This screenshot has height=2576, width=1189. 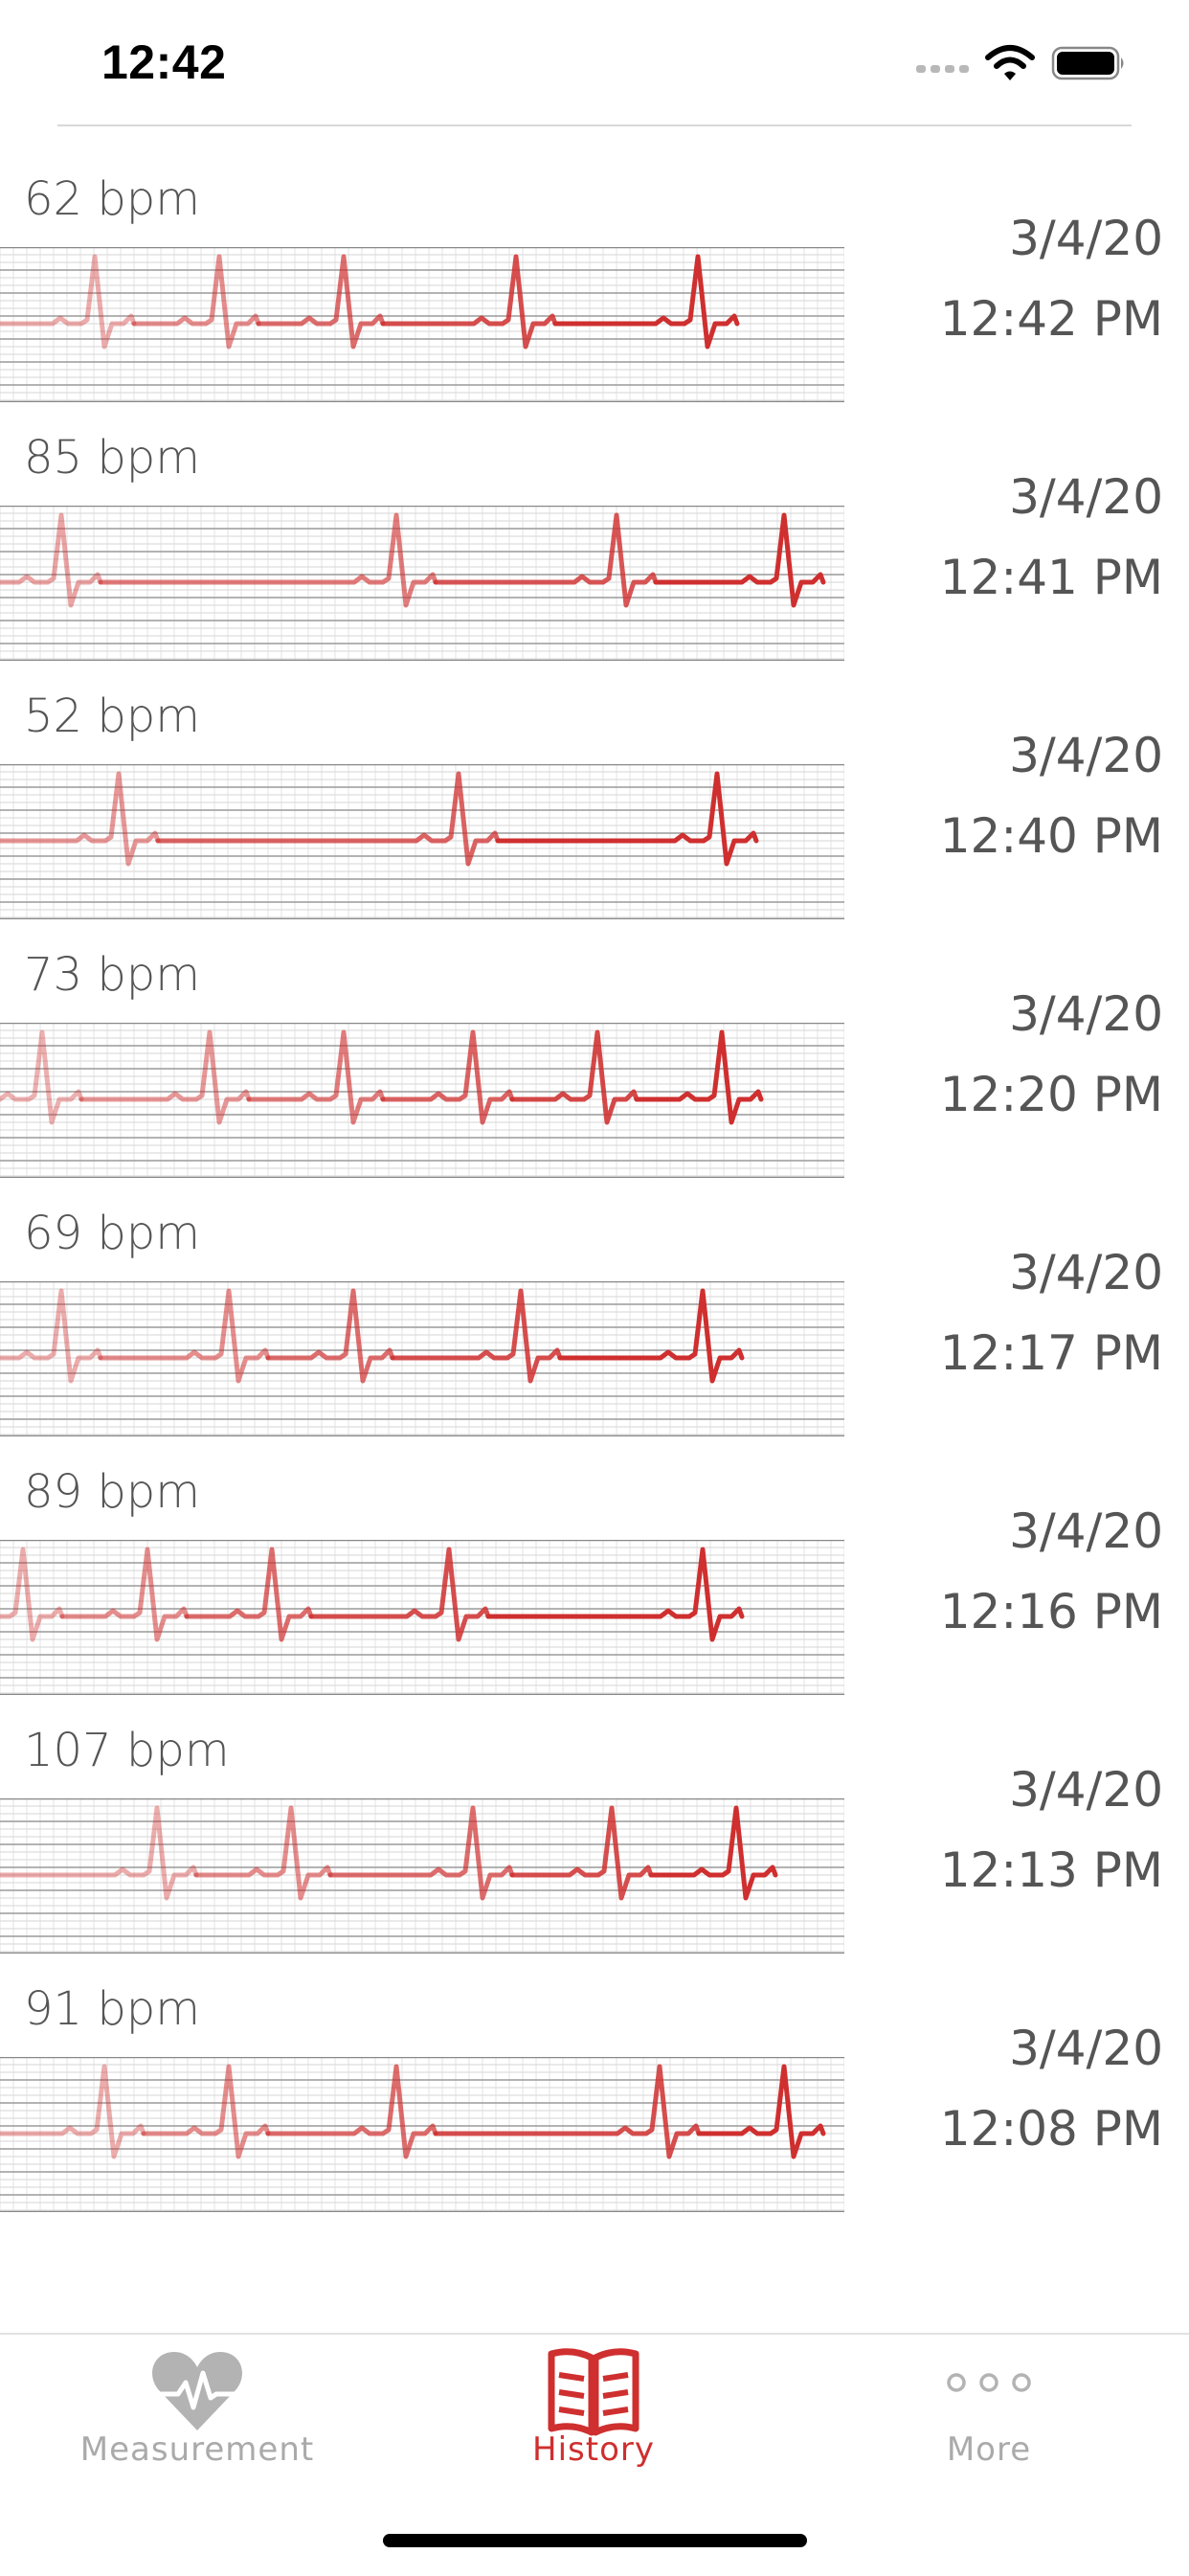 I want to click on tab-history: History, so click(x=593, y=2416).